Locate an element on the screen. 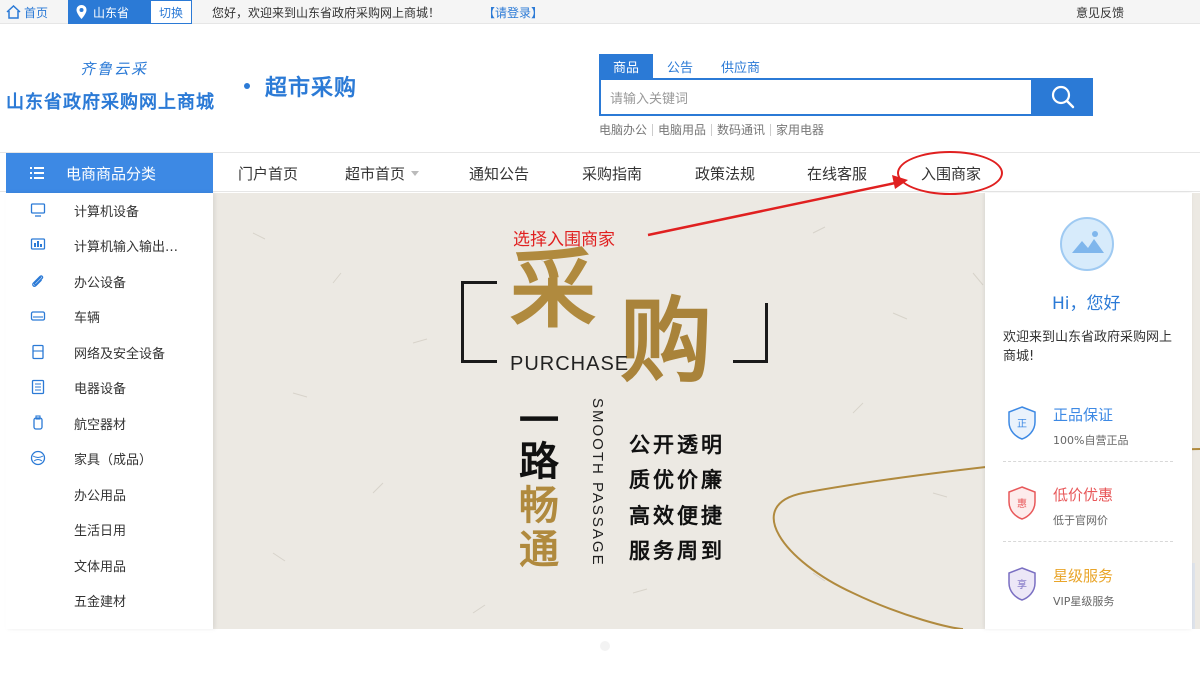 Image resolution: width=1200 pixels, height=676 pixels. feature-sub: 100%自营正品 is located at coordinates (1091, 440).